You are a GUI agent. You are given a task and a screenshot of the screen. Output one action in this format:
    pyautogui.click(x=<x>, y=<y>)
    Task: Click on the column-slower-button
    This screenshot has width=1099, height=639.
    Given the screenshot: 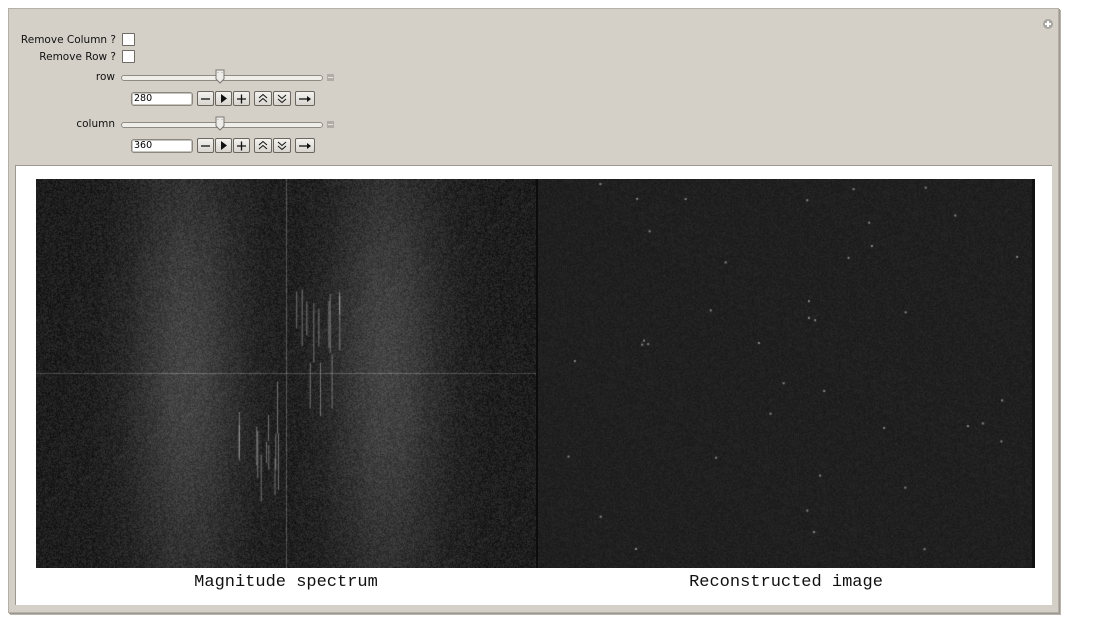 What is the action you would take?
    pyautogui.click(x=282, y=145)
    